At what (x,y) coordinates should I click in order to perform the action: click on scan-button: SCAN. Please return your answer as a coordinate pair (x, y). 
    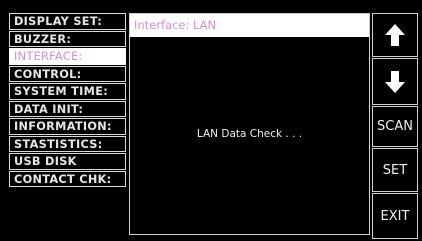
    Looking at the image, I should click on (395, 126).